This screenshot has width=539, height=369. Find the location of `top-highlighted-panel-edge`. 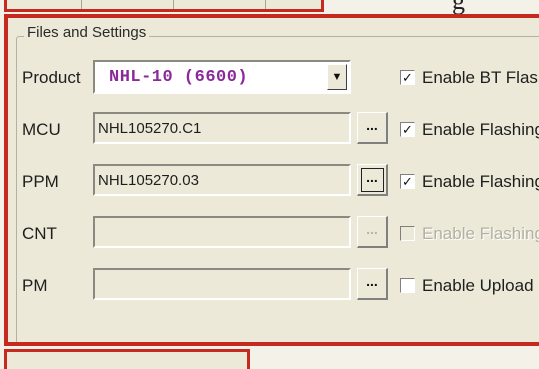

top-highlighted-panel-edge is located at coordinates (164, 6).